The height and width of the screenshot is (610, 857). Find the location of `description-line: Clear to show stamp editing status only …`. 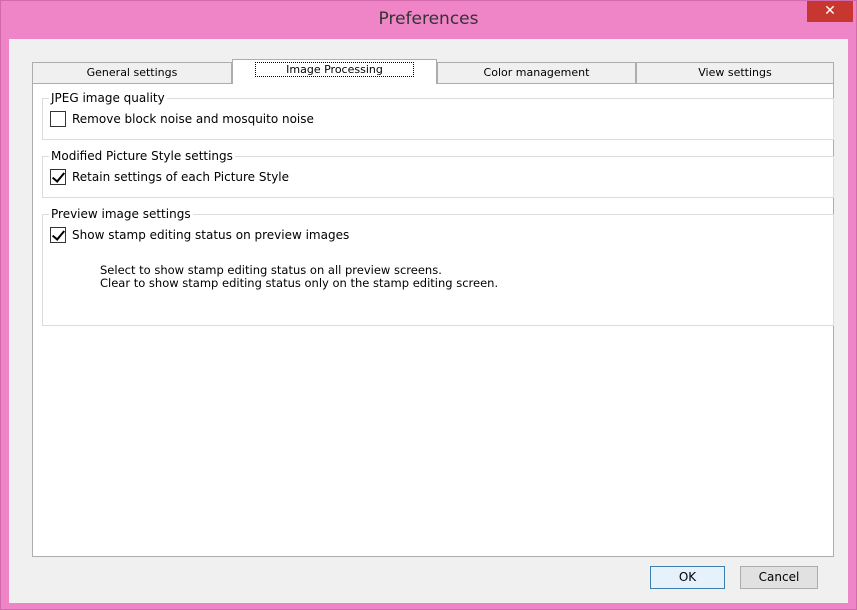

description-line: Clear to show stamp editing status only … is located at coordinates (299, 283).